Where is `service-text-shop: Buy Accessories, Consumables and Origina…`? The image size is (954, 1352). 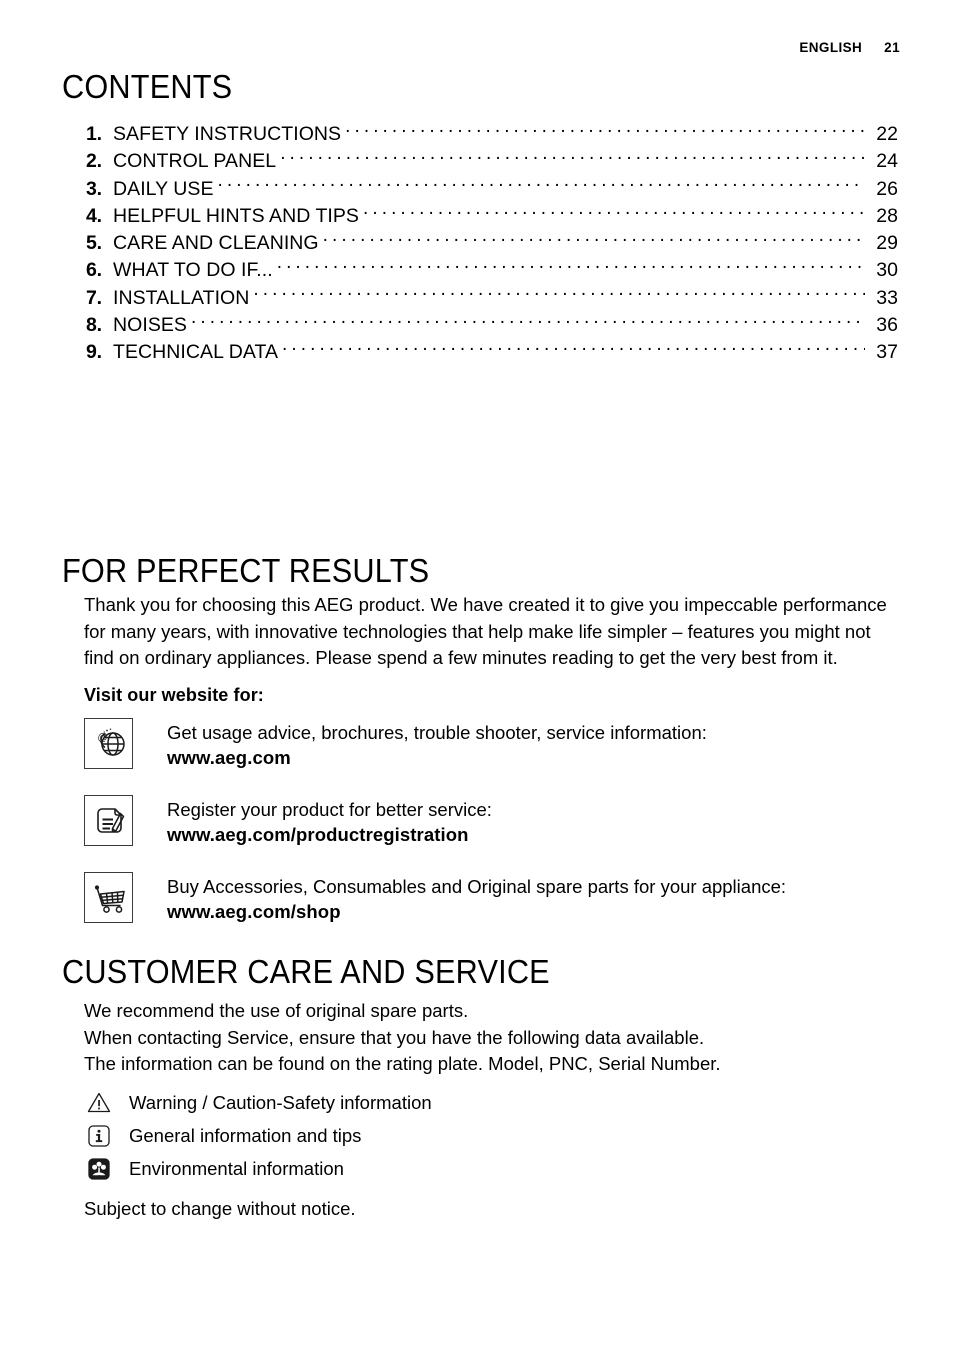 service-text-shop: Buy Accessories, Consumables and Origina… is located at coordinates (476, 898).